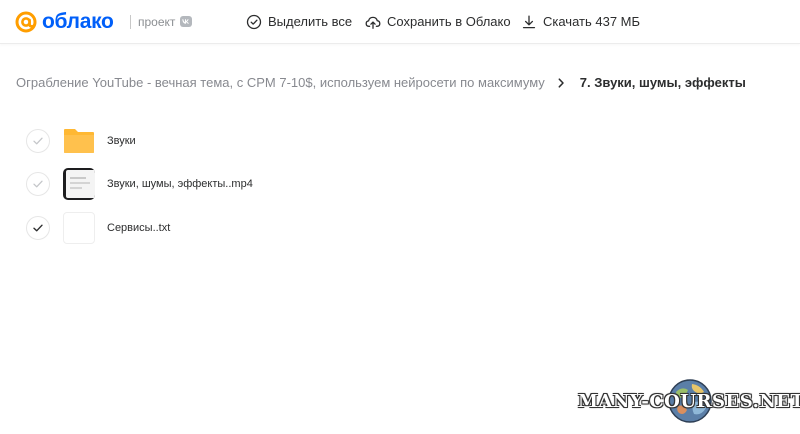 The height and width of the screenshot is (434, 800). I want to click on text-file-icon, so click(79, 228).